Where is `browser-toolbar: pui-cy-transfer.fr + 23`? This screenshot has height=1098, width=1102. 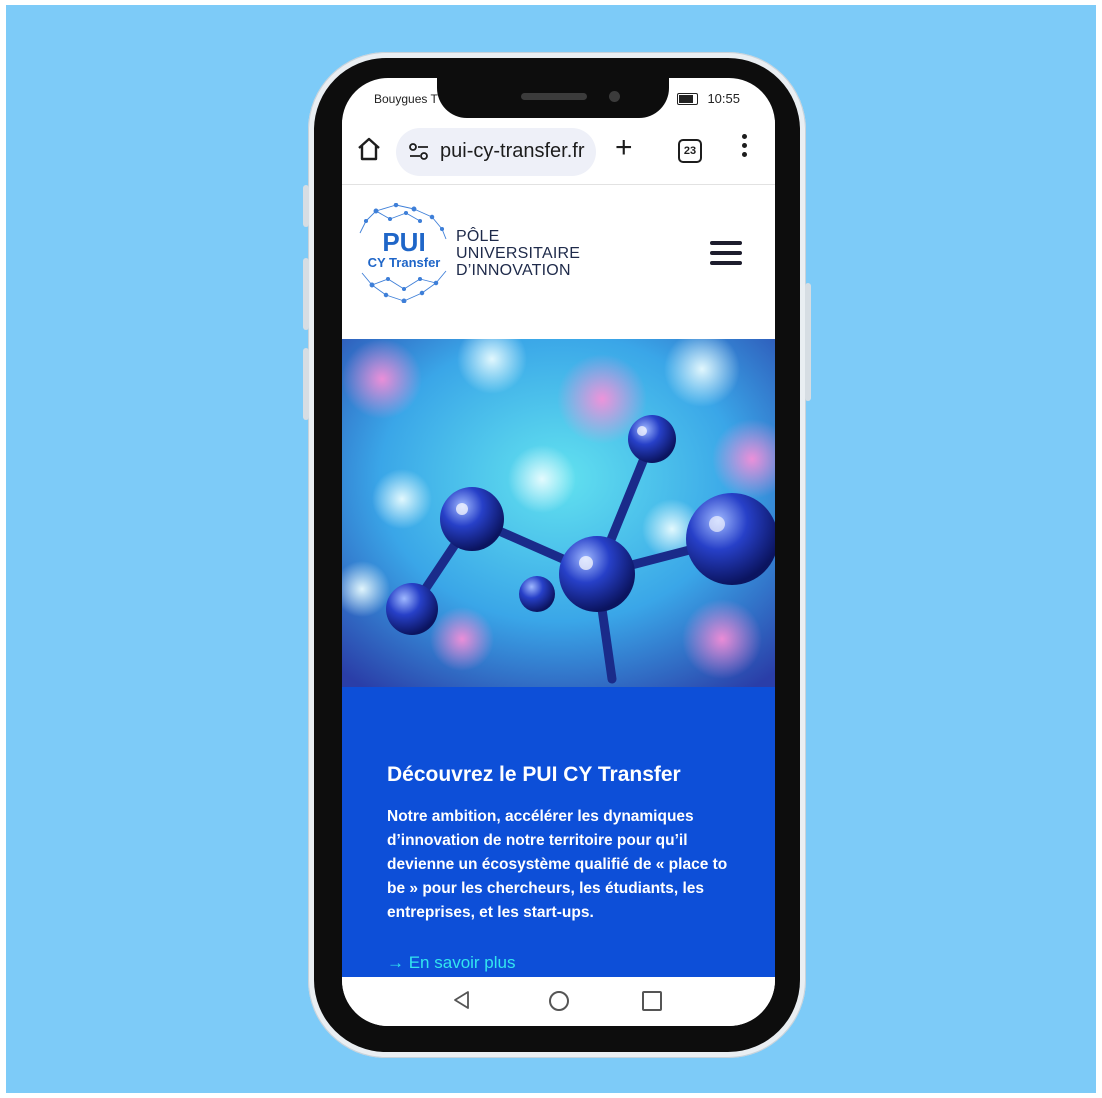 browser-toolbar: pui-cy-transfer.fr + 23 is located at coordinates (558, 152).